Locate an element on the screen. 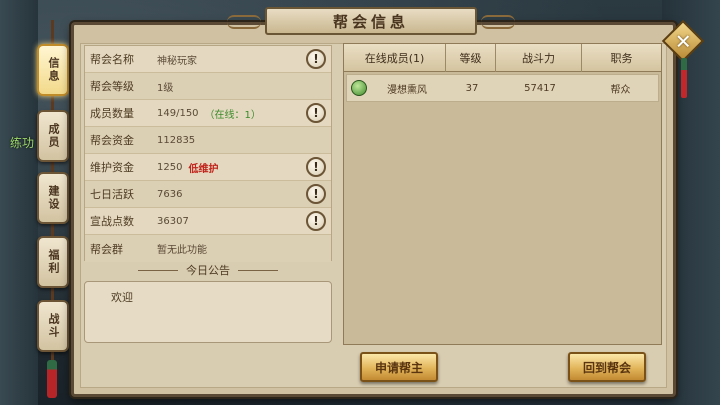 The height and width of the screenshot is (405, 720). info-value: 7636 is located at coordinates (231, 194).